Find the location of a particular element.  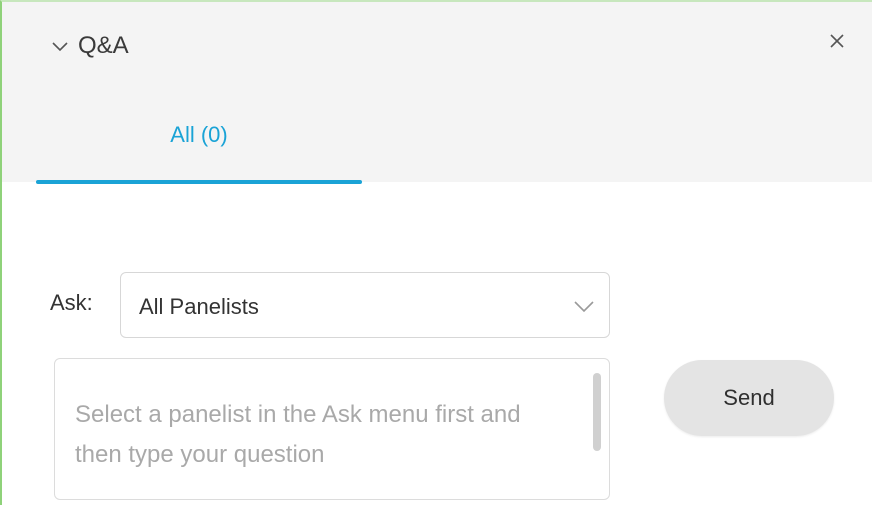

close-button is located at coordinates (837, 43).